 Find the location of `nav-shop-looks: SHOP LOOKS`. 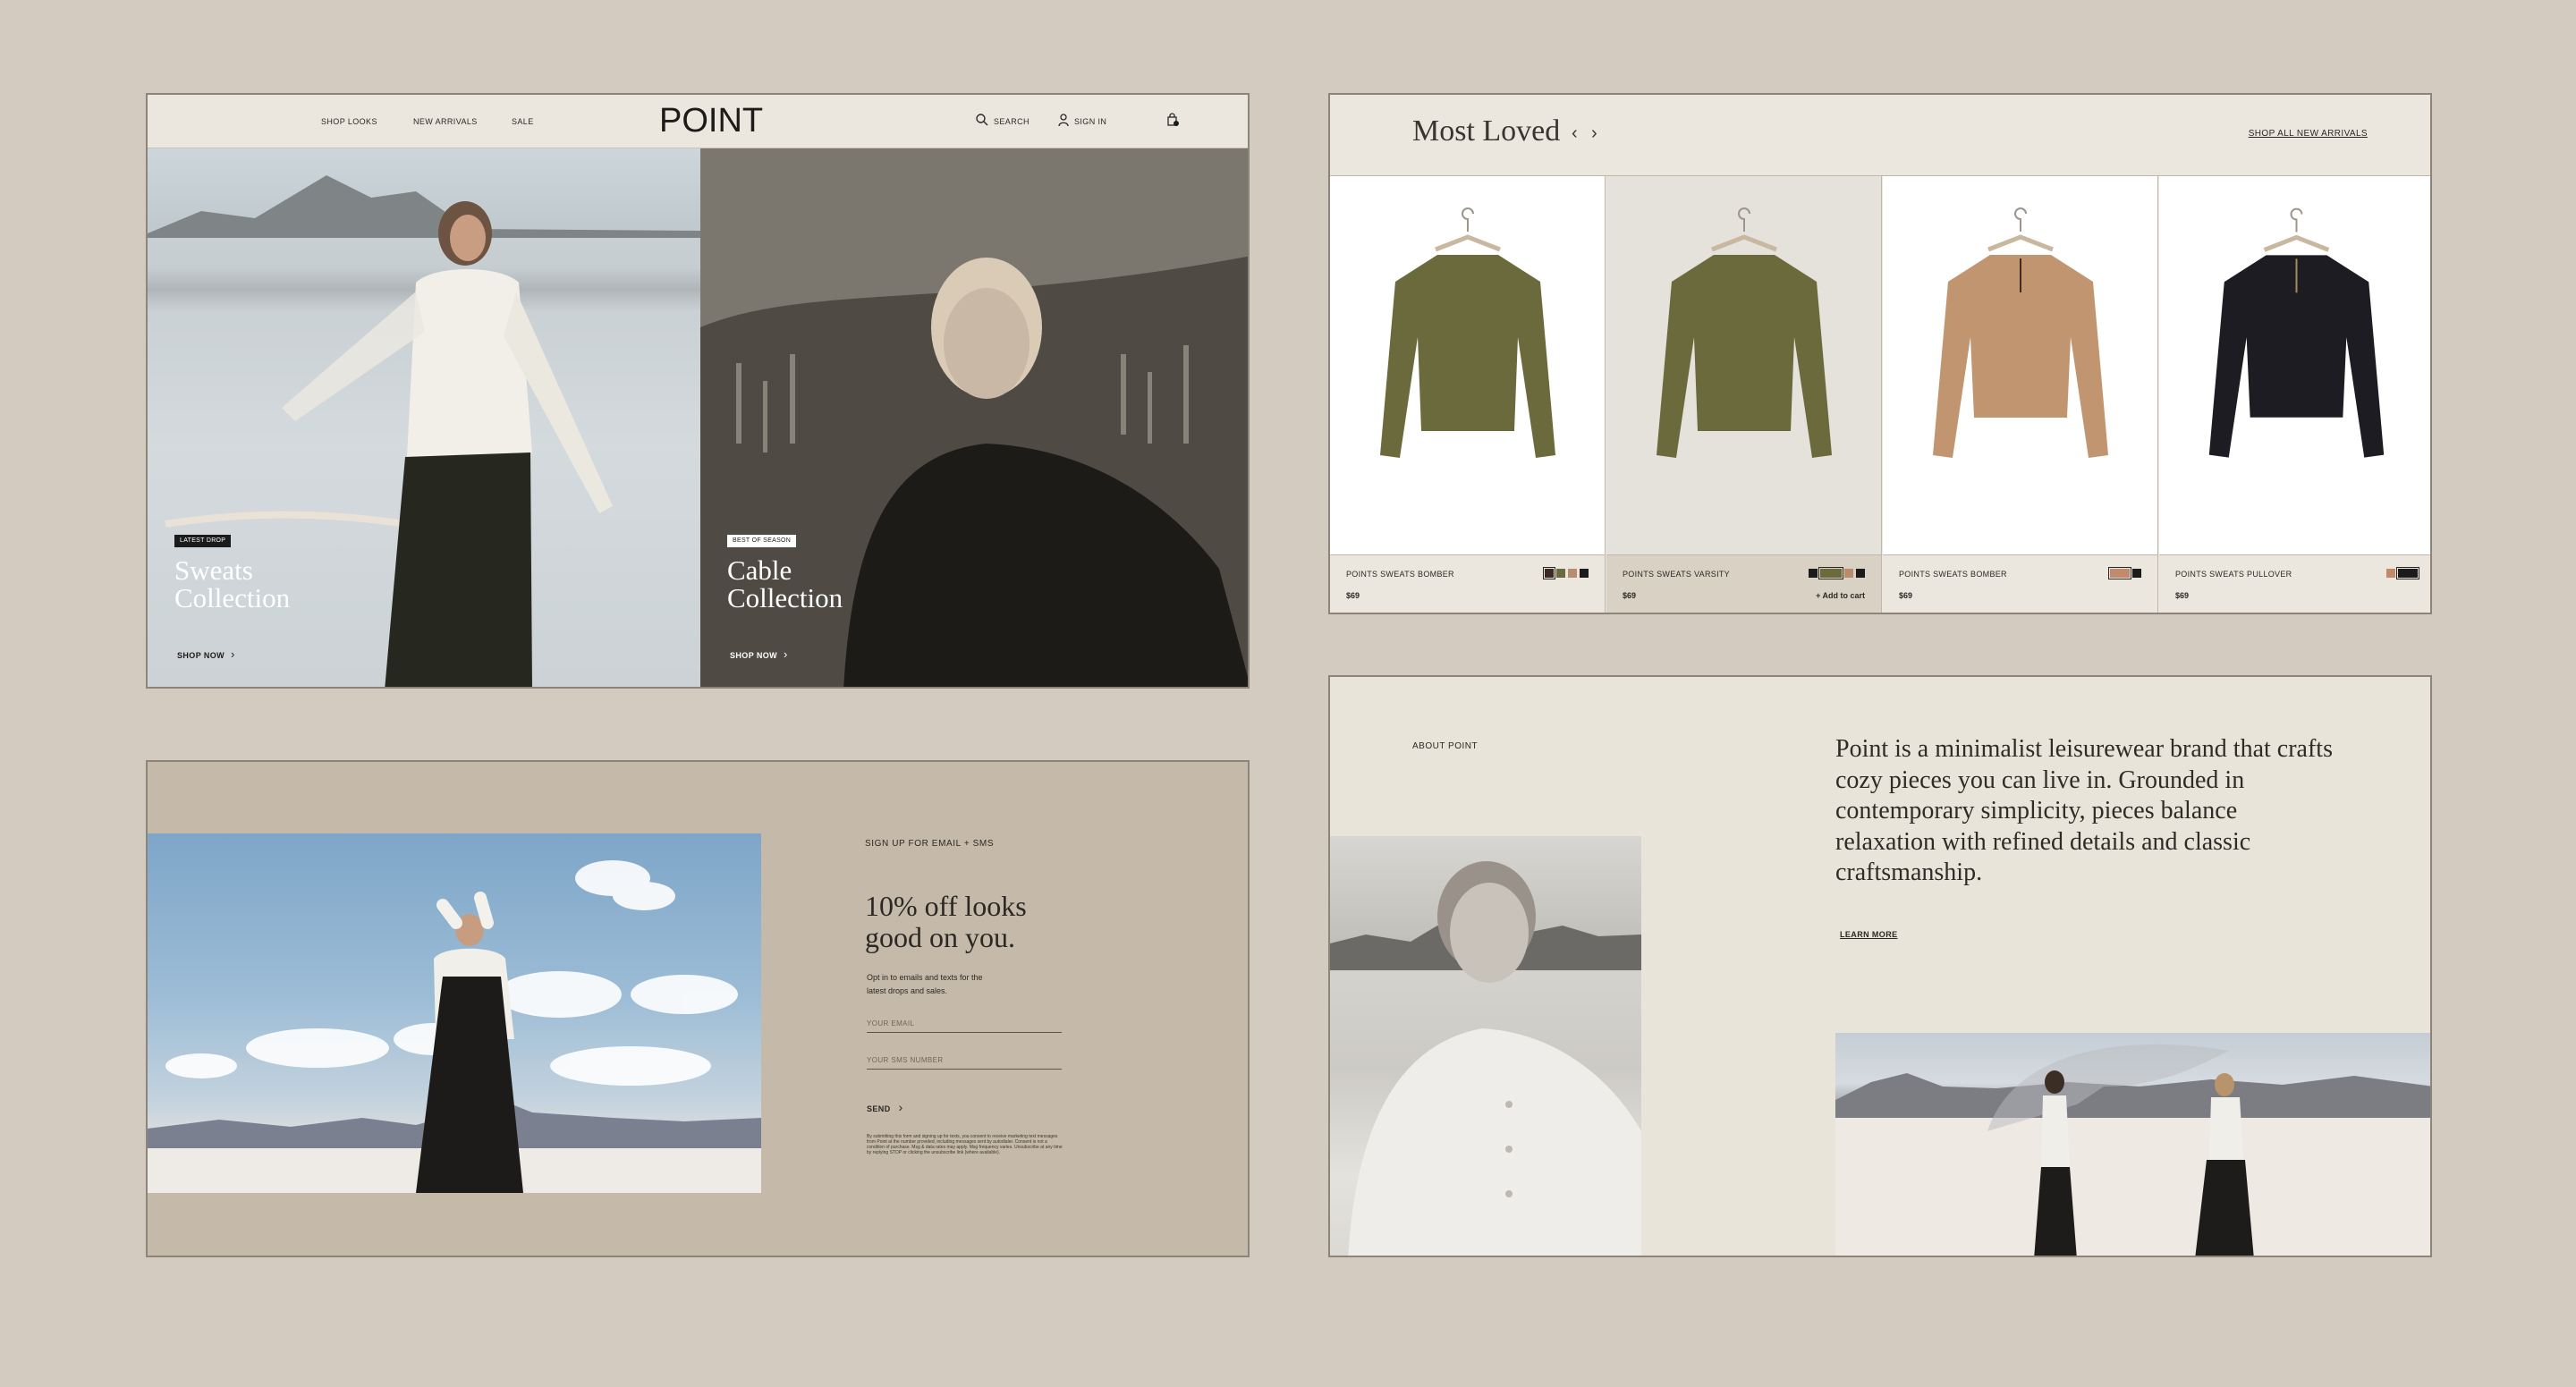

nav-shop-looks: SHOP LOOKS is located at coordinates (349, 121).